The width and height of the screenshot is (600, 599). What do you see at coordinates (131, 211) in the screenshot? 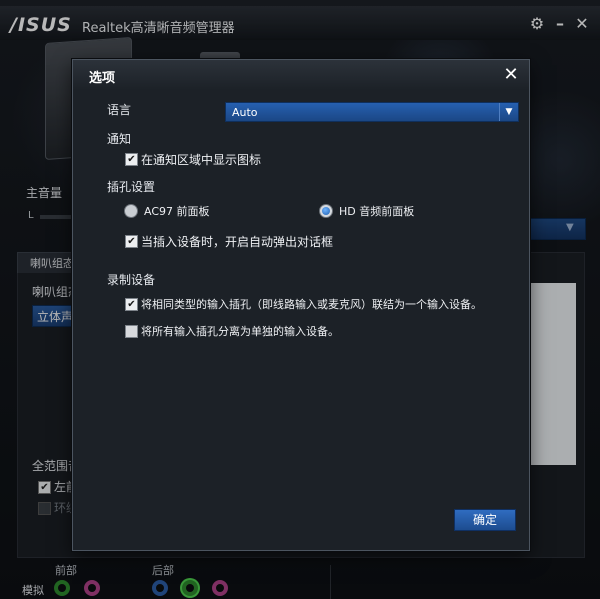
I see `ac97-radio` at bounding box center [131, 211].